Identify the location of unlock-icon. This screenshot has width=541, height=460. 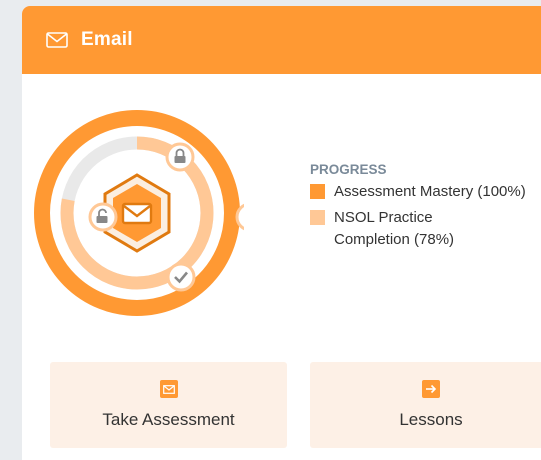
(103, 217).